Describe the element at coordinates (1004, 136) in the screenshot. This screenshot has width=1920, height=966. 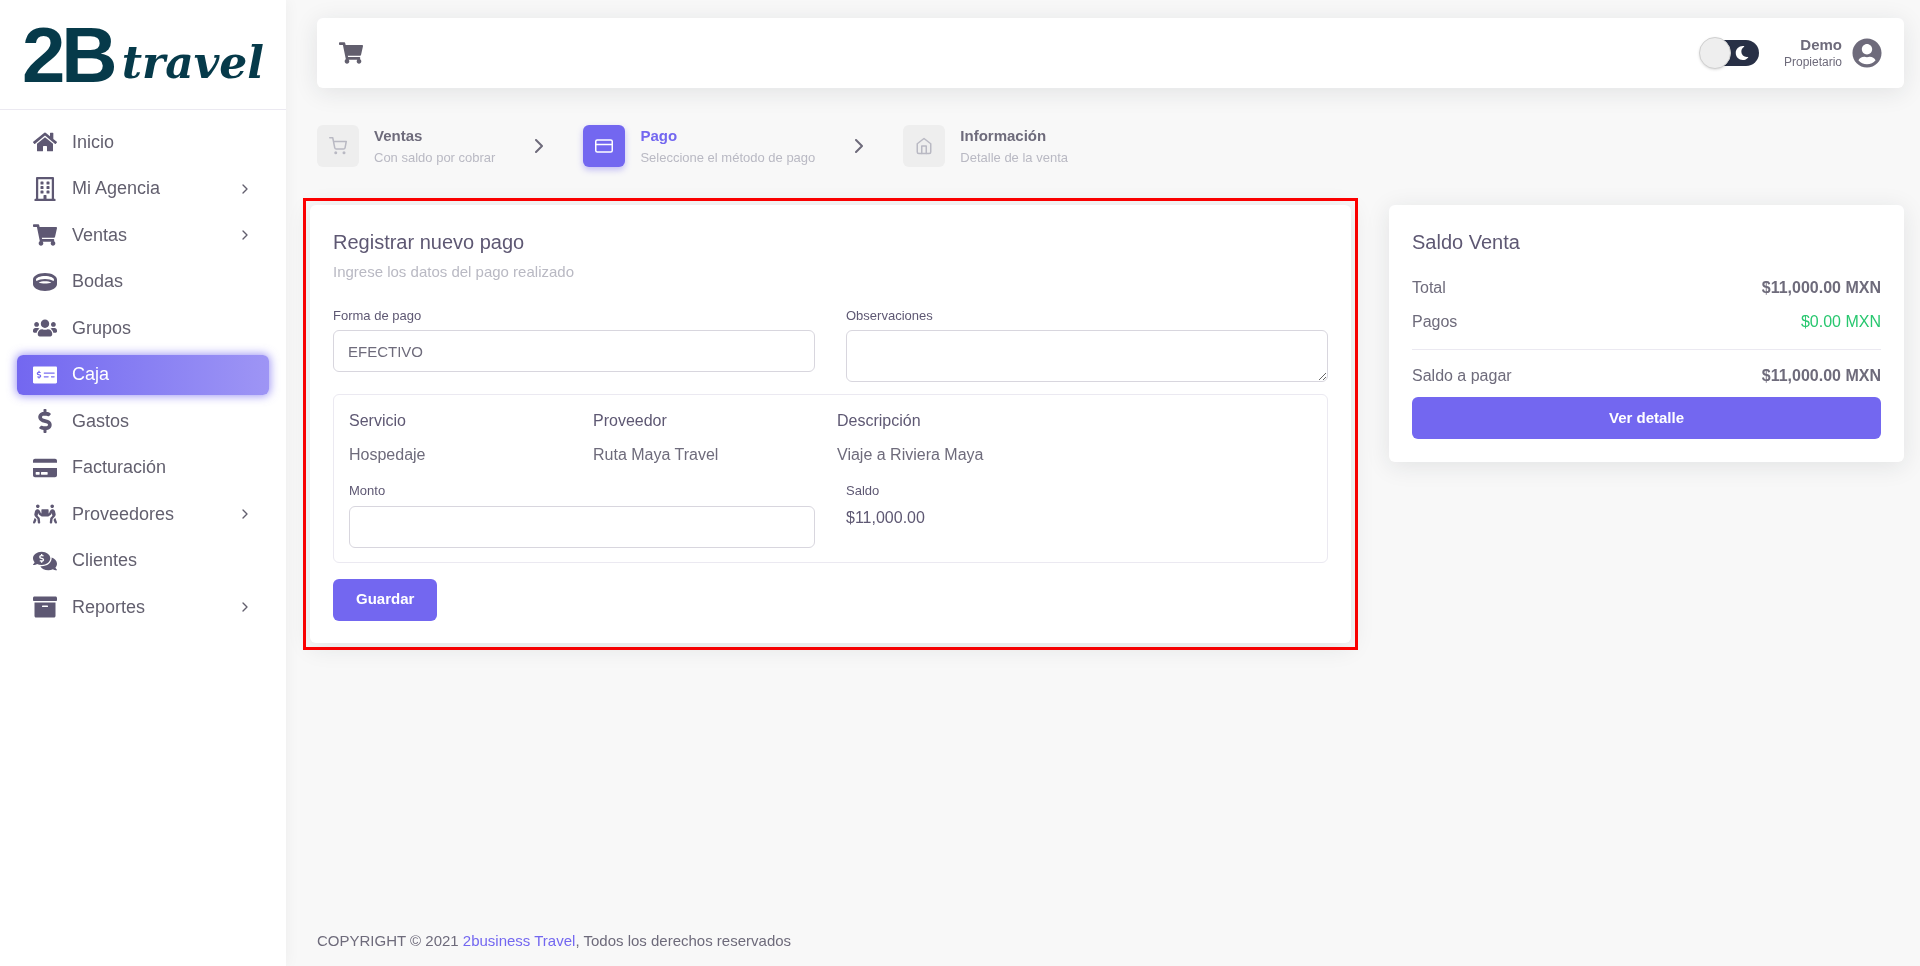
I see `step-title: Información` at that location.